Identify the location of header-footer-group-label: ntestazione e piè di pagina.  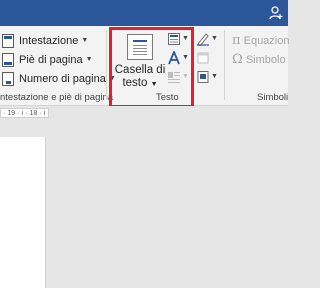
(57, 97).